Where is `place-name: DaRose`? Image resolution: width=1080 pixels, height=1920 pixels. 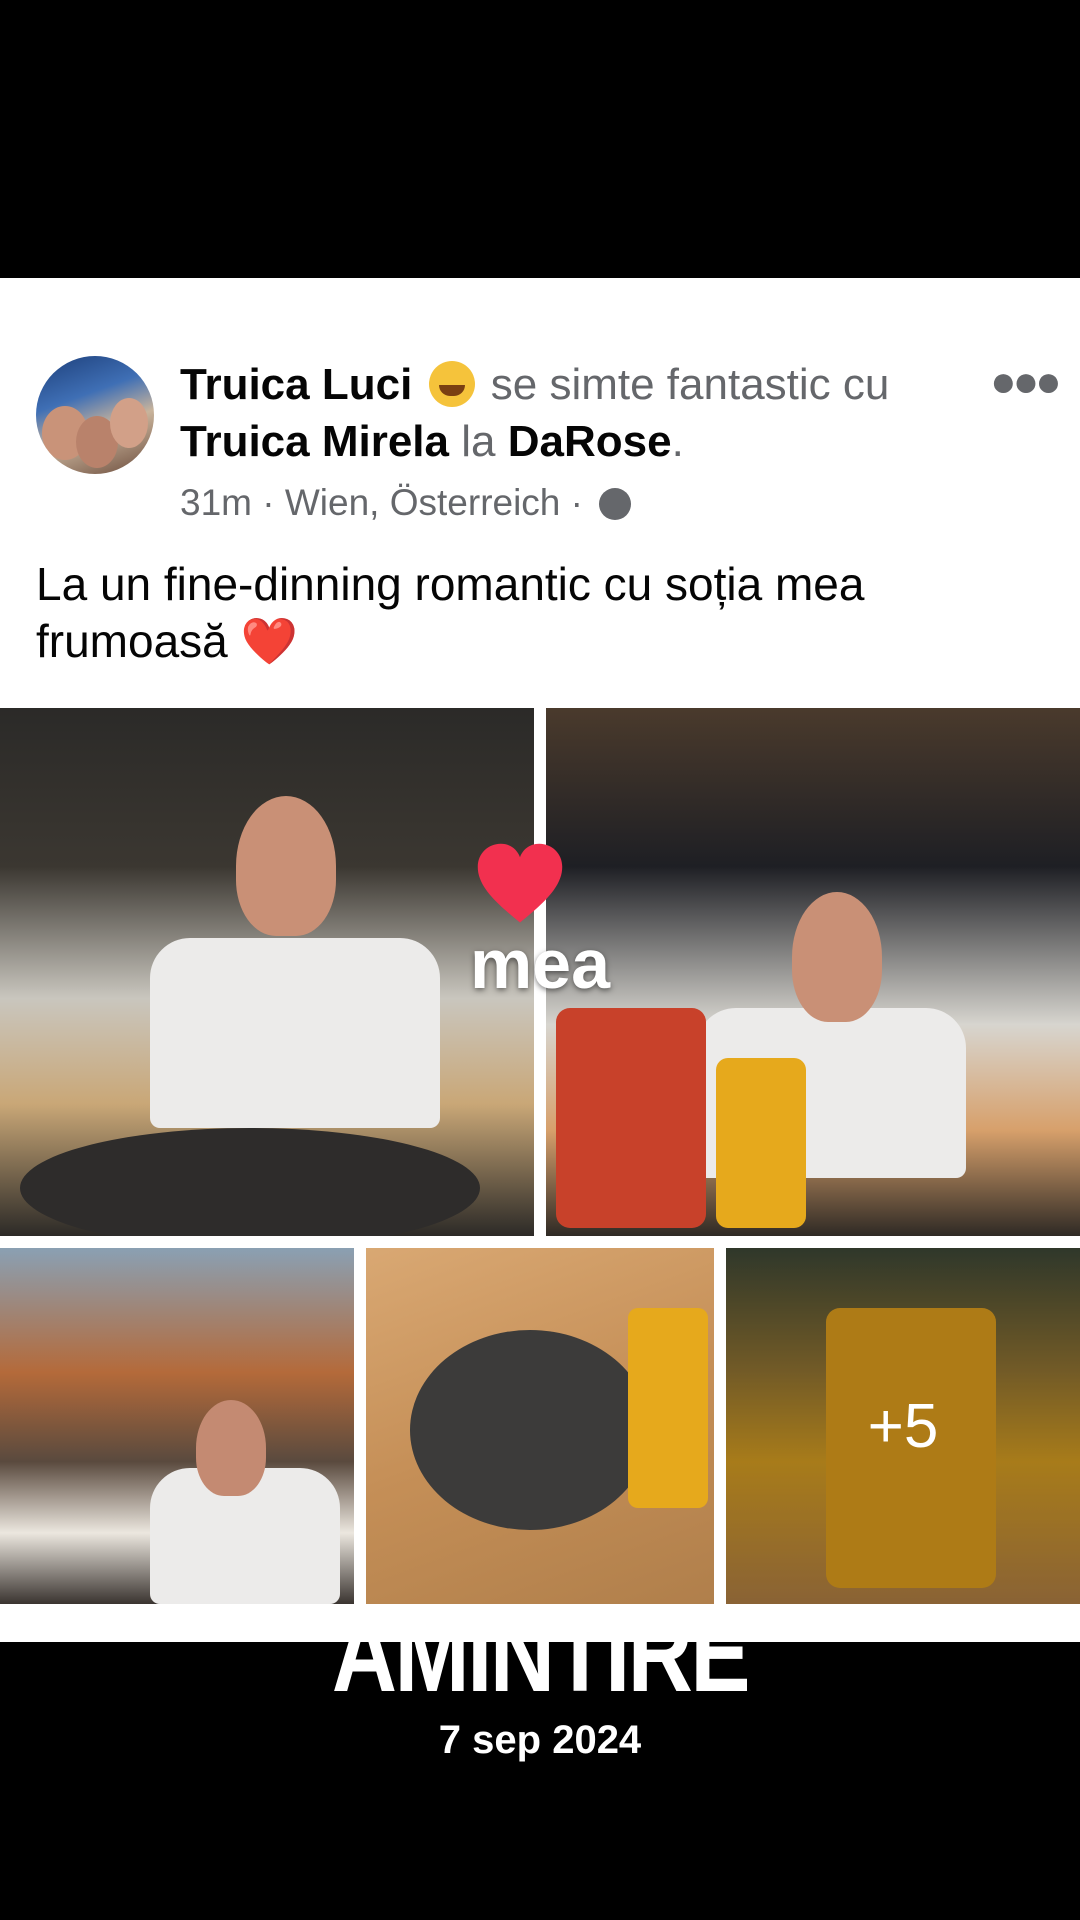 place-name: DaRose is located at coordinates (590, 441).